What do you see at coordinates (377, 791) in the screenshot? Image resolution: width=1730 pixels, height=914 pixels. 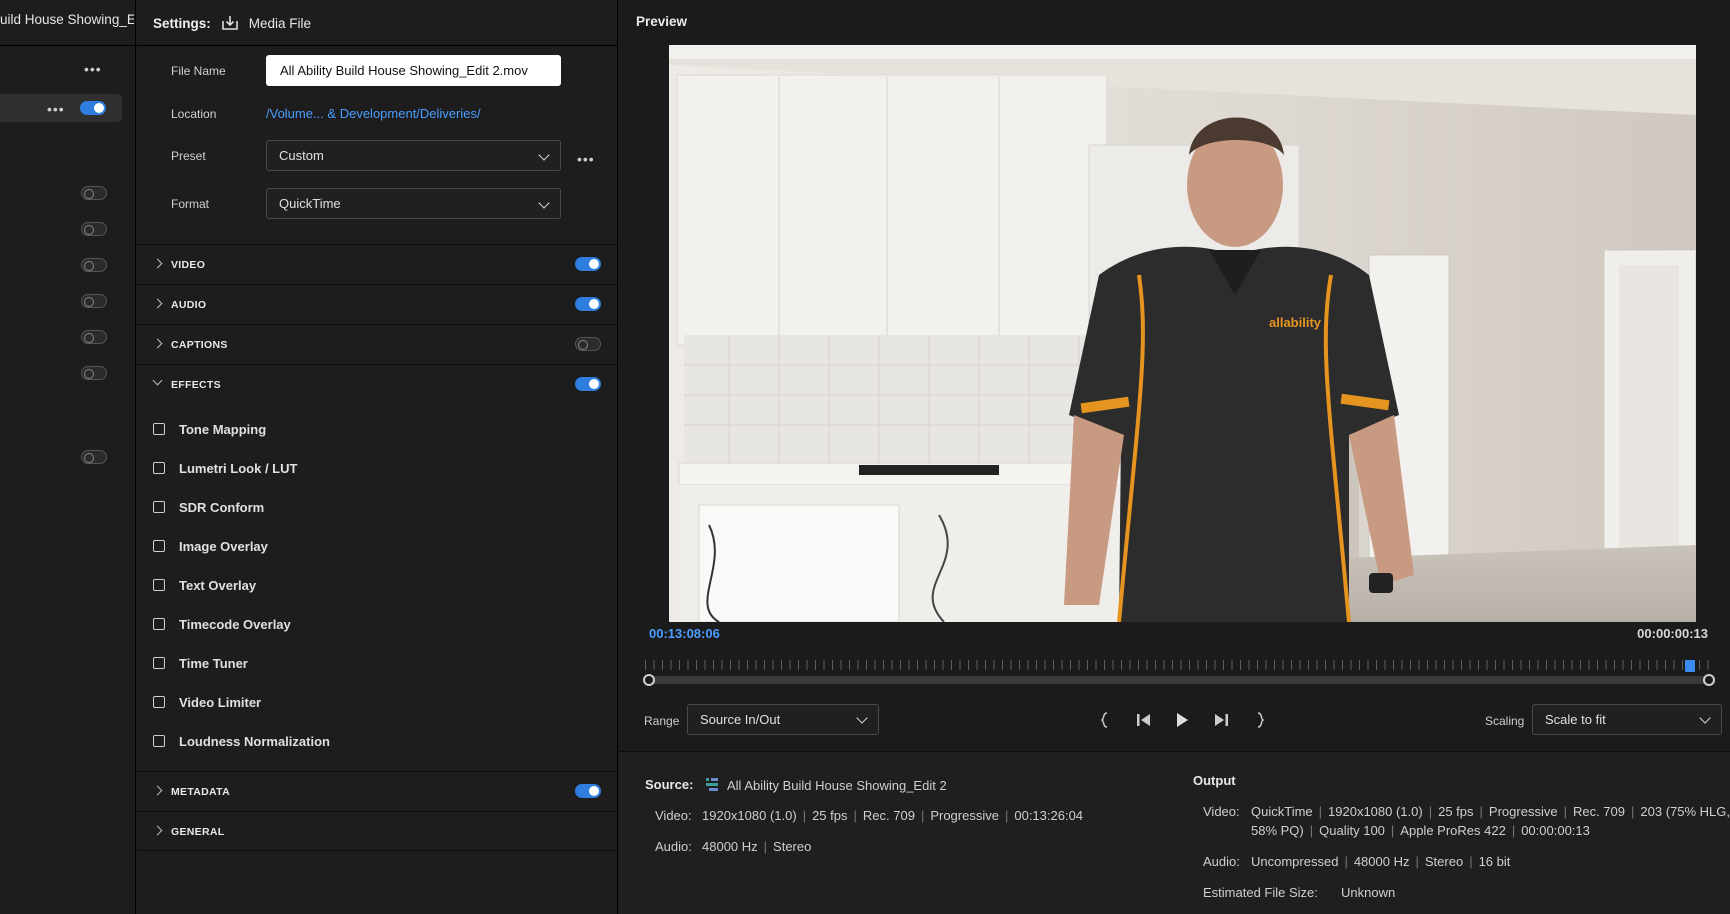 I see `section-metadata: METADATA` at bounding box center [377, 791].